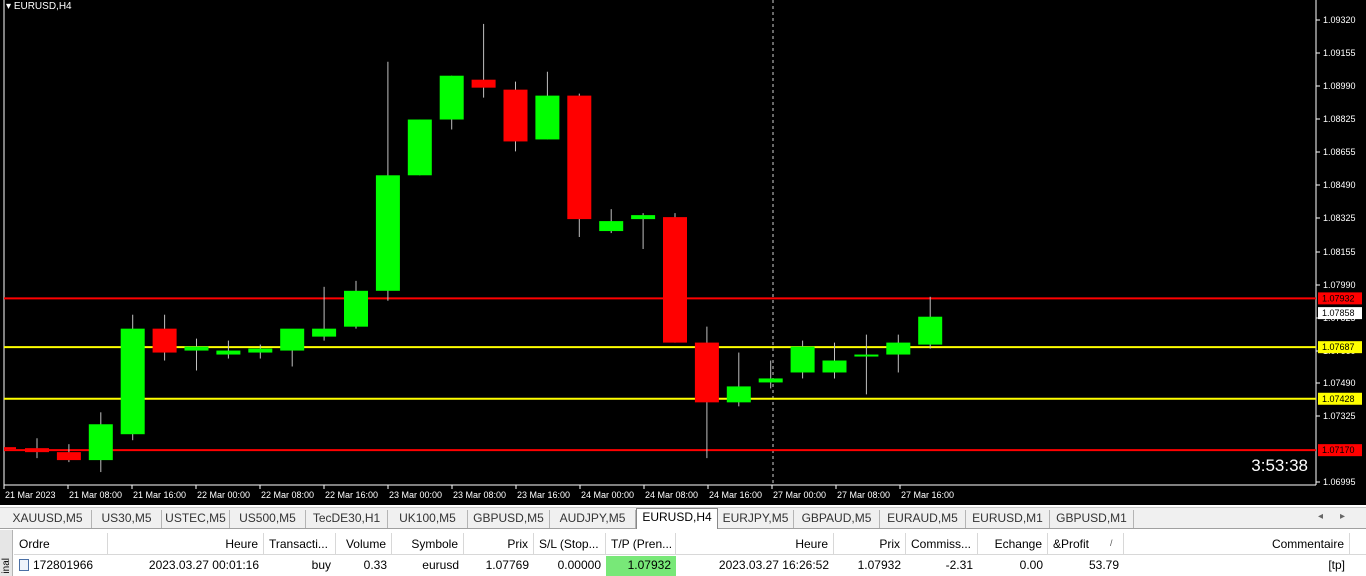  Describe the element at coordinates (30, 495) in the screenshot. I see `x-tick-label: 21 Mar 2023` at that location.